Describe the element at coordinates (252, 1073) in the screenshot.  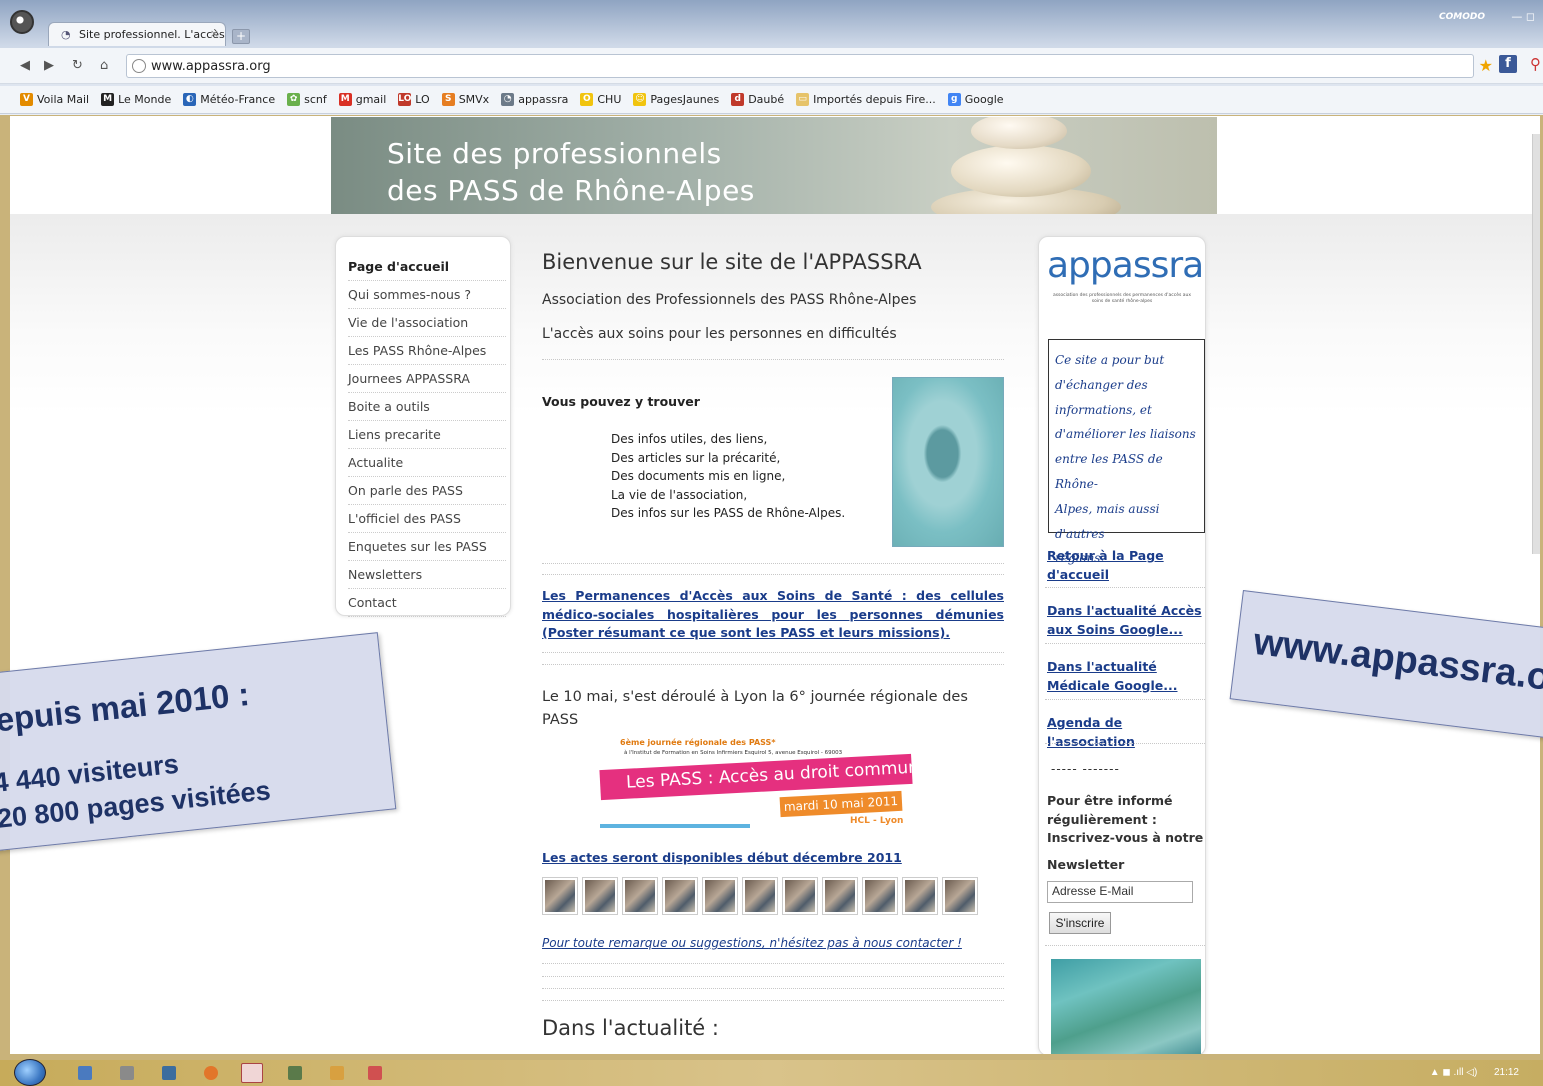
I see `comodo-dragon-icon` at that location.